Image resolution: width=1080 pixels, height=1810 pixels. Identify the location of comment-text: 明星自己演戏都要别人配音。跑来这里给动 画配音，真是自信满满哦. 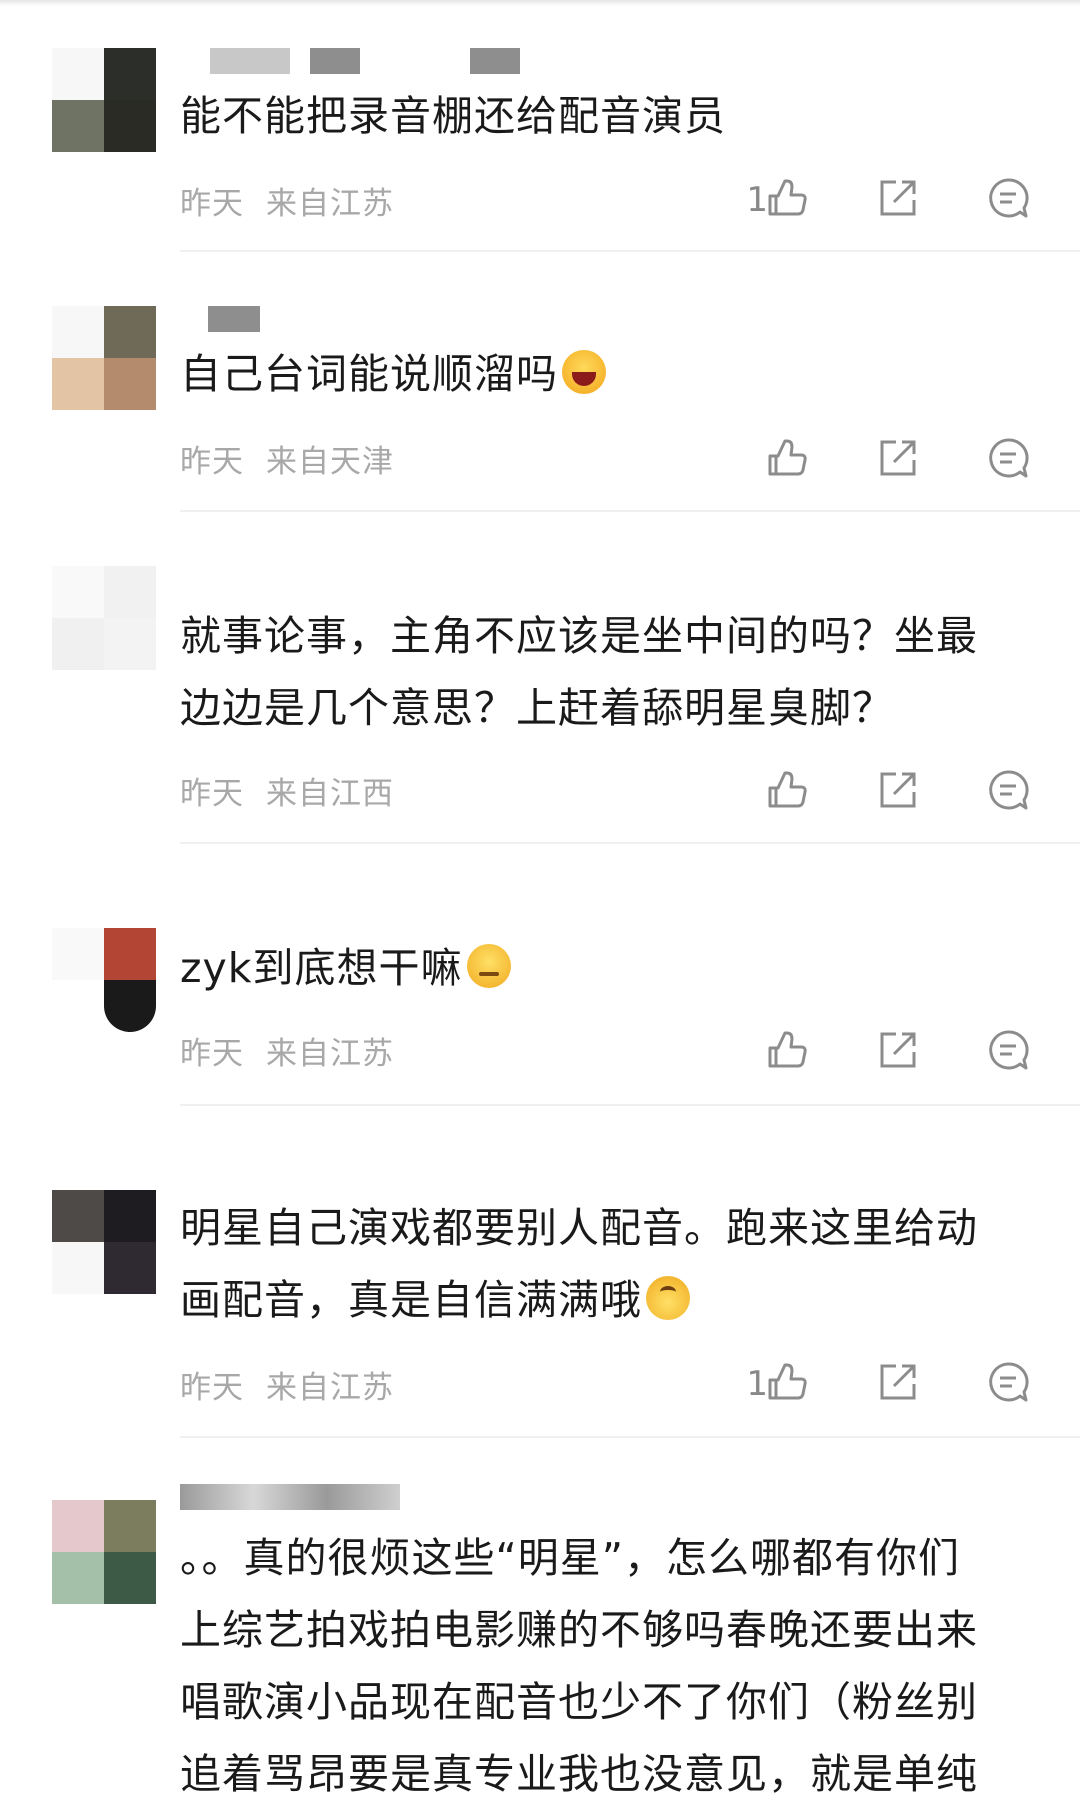
(610, 1264).